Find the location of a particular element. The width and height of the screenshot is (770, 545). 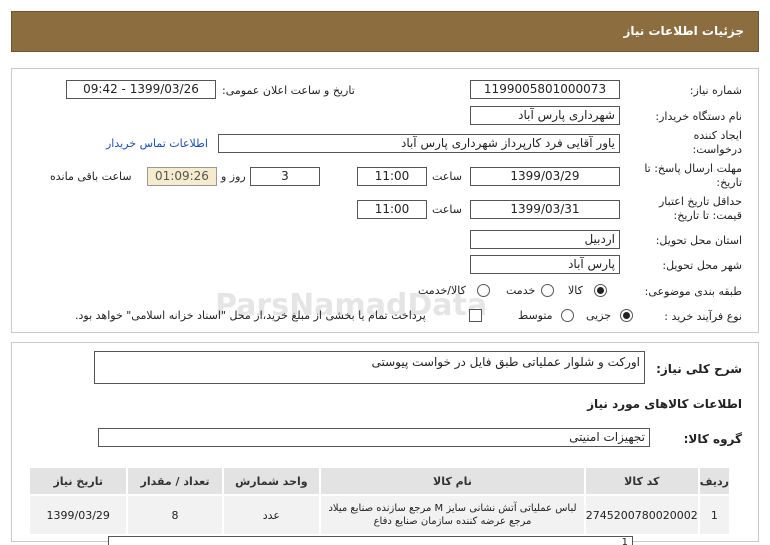

col-code: کد کالا is located at coordinates (641, 481).